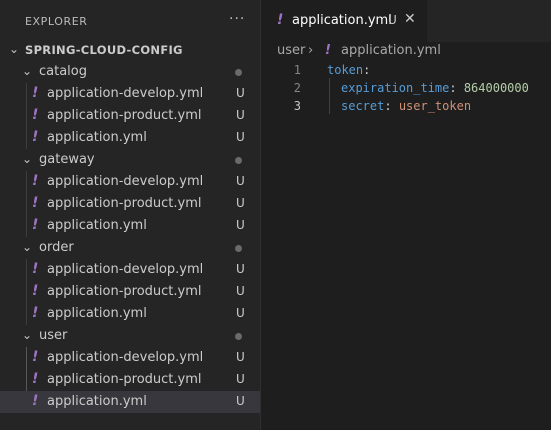 Image resolution: width=551 pixels, height=430 pixels. I want to click on breadcrumb-file: application.yml, so click(391, 50).